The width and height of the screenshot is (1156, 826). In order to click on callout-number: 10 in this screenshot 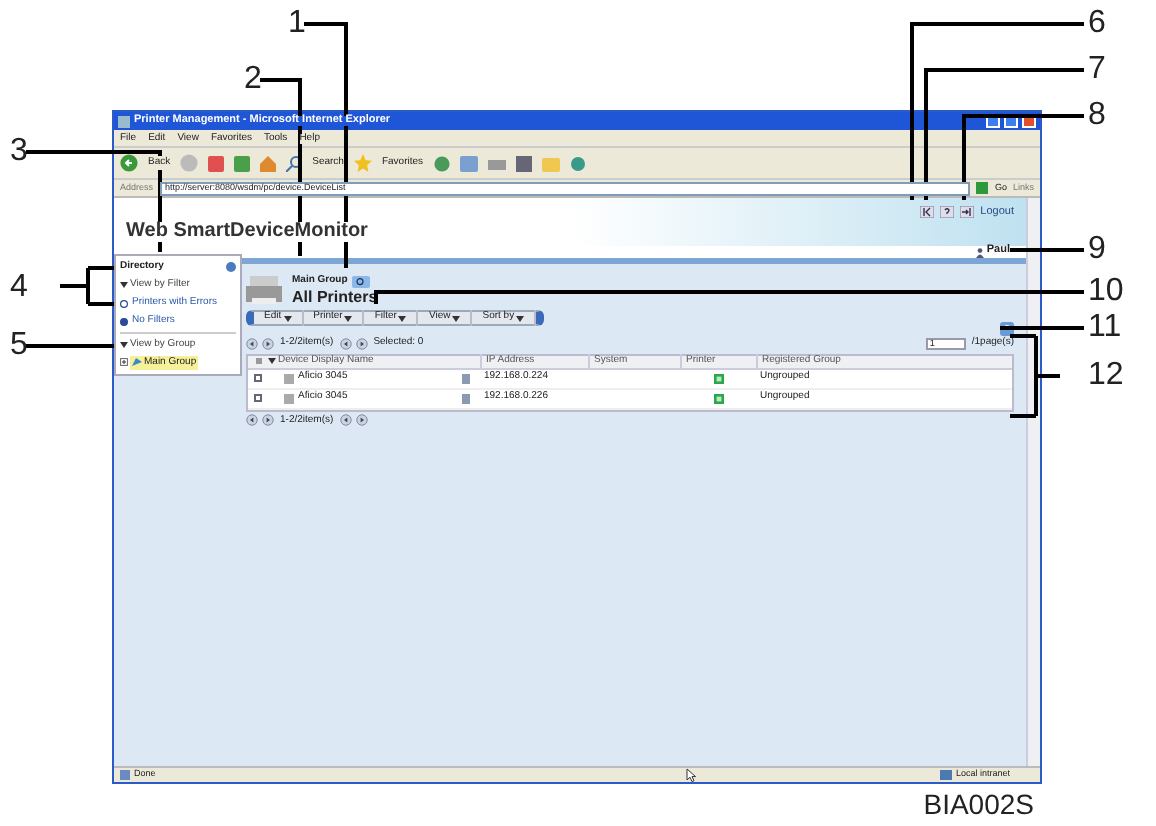, I will do `click(1106, 292)`.